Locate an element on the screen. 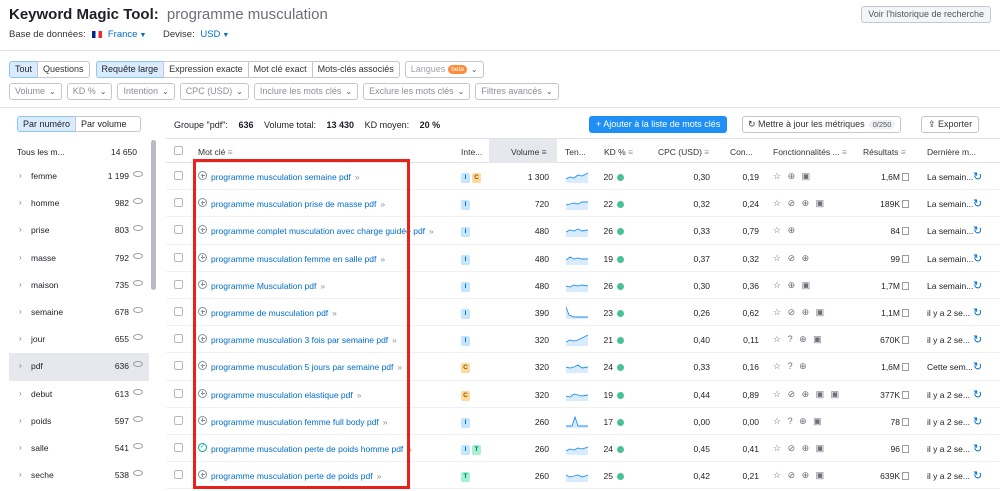 The height and width of the screenshot is (491, 1000). group-item: › masse 792 is located at coordinates (79, 258).